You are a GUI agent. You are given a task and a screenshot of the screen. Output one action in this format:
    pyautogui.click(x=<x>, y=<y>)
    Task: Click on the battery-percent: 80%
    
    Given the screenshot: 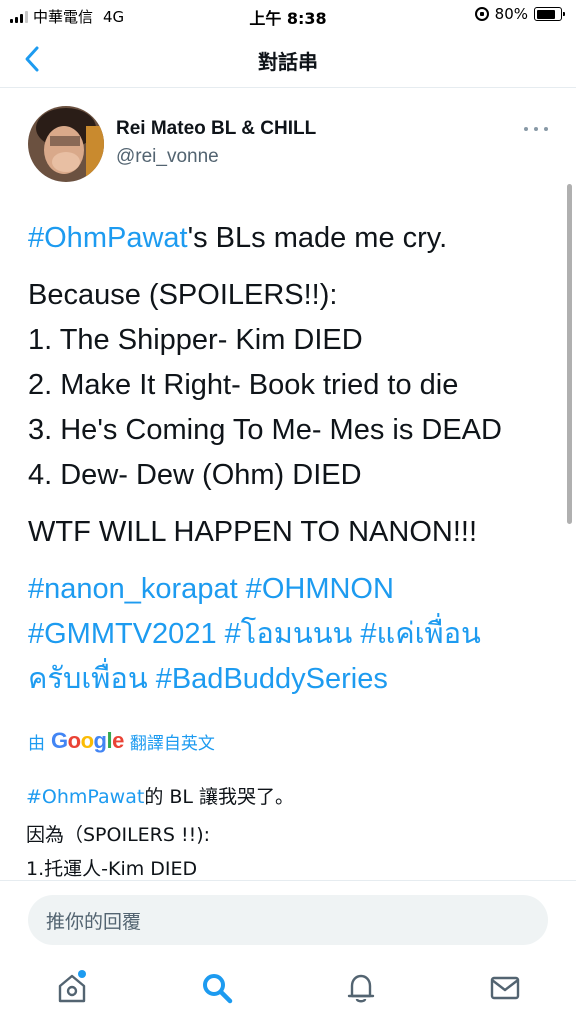 What is the action you would take?
    pyautogui.click(x=511, y=14)
    